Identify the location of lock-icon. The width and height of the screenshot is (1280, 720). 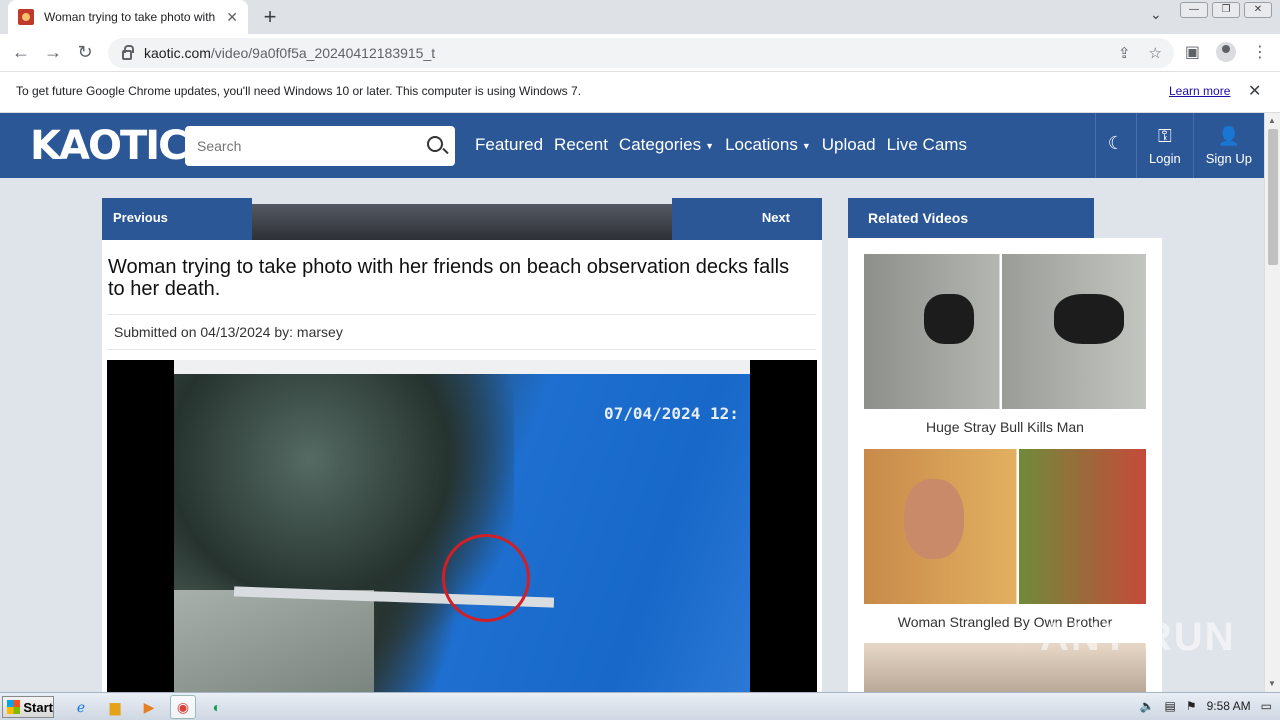
(128, 52).